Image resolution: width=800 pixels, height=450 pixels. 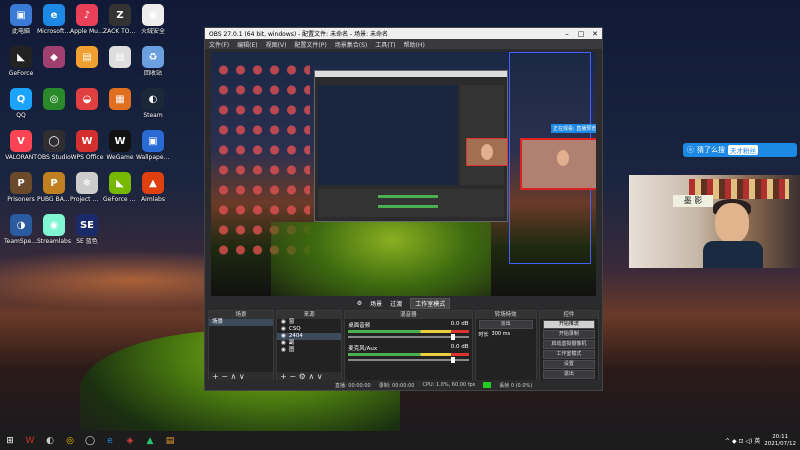 What do you see at coordinates (54, 99) in the screenshot?
I see `app-icon: ◎` at bounding box center [54, 99].